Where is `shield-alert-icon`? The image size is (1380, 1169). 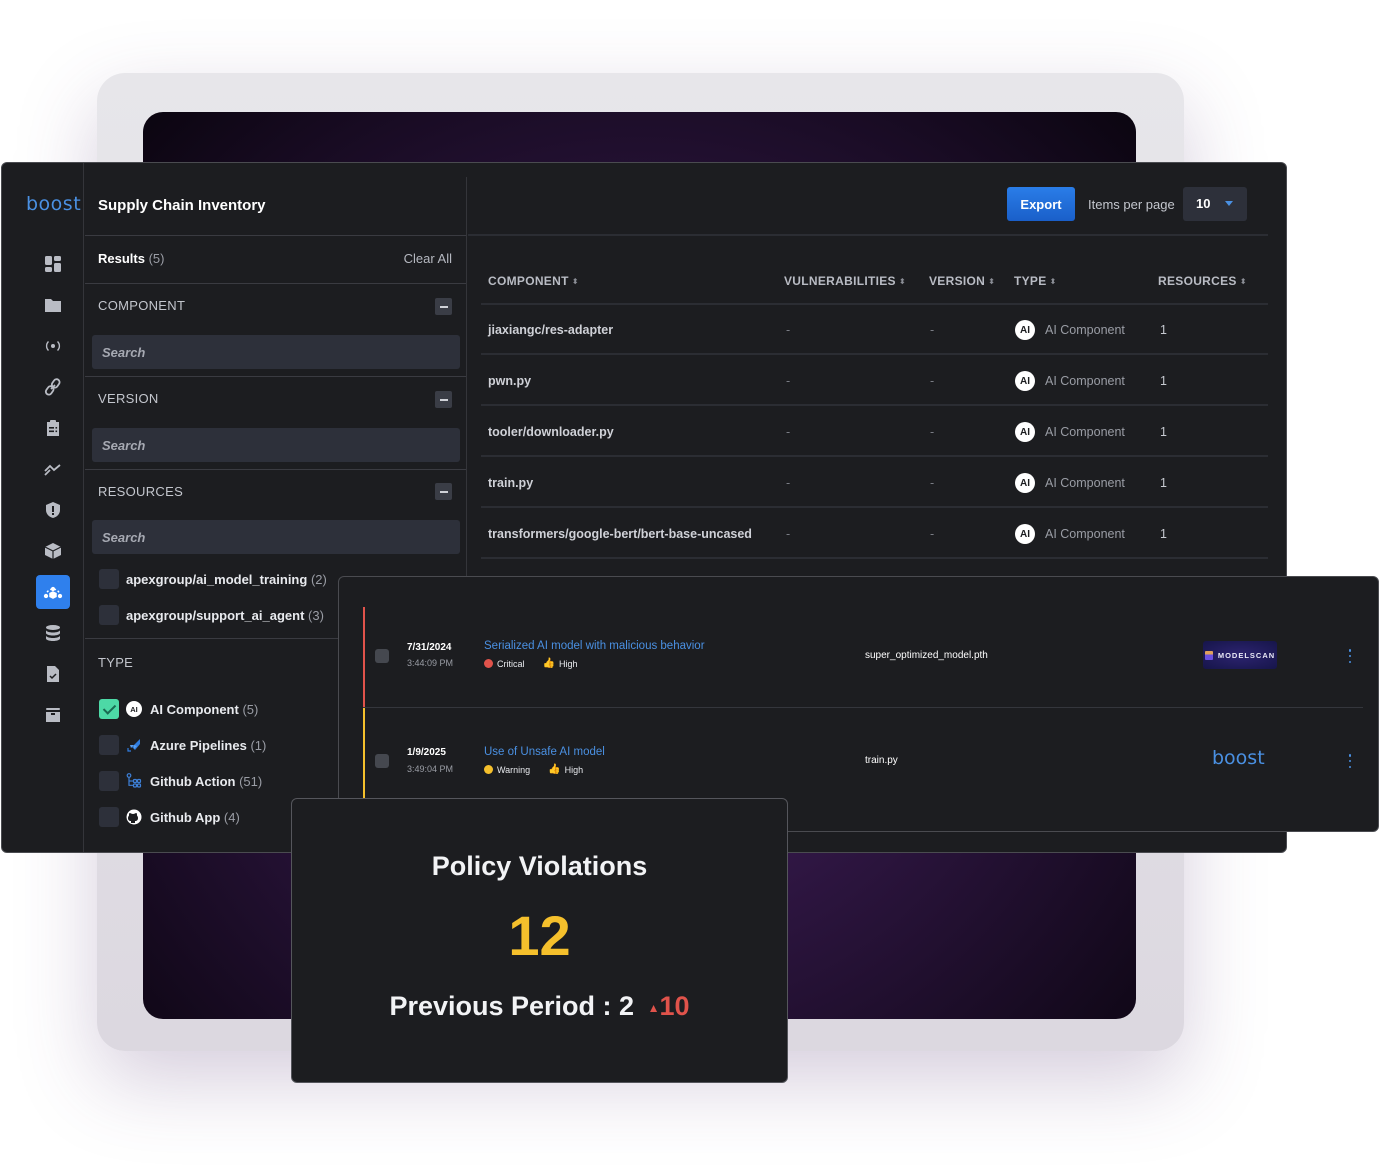
shield-alert-icon is located at coordinates (53, 510).